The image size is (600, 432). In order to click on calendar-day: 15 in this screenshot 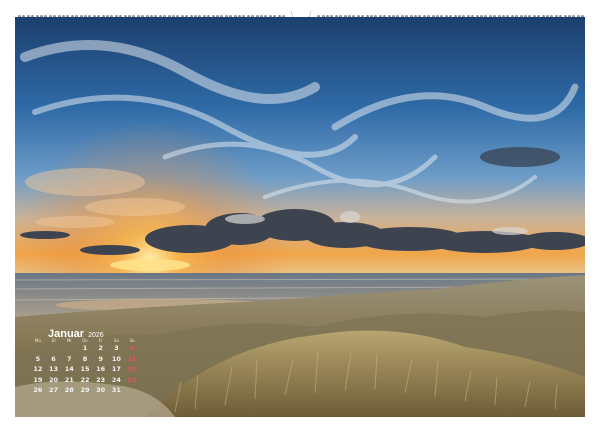, I will do `click(85, 369)`.